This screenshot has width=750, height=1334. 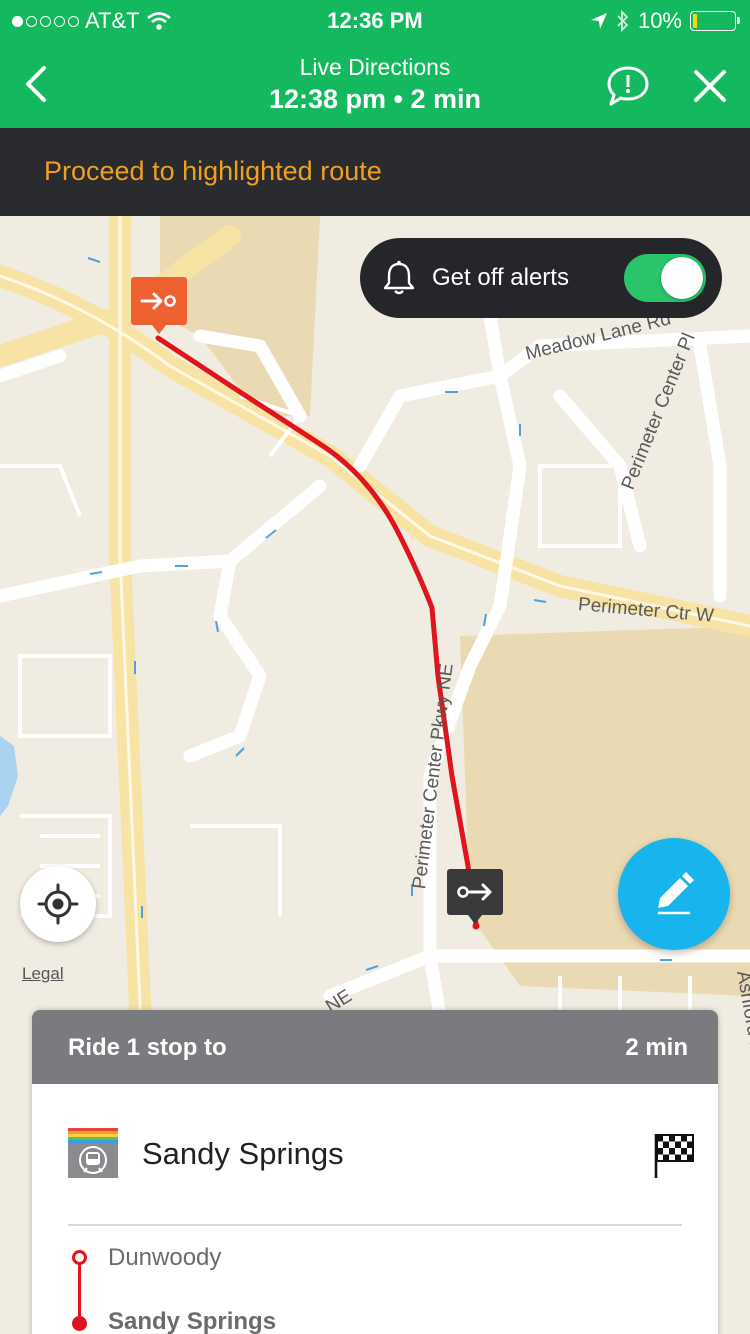 I want to click on rail-station-icon, so click(x=93, y=1153).